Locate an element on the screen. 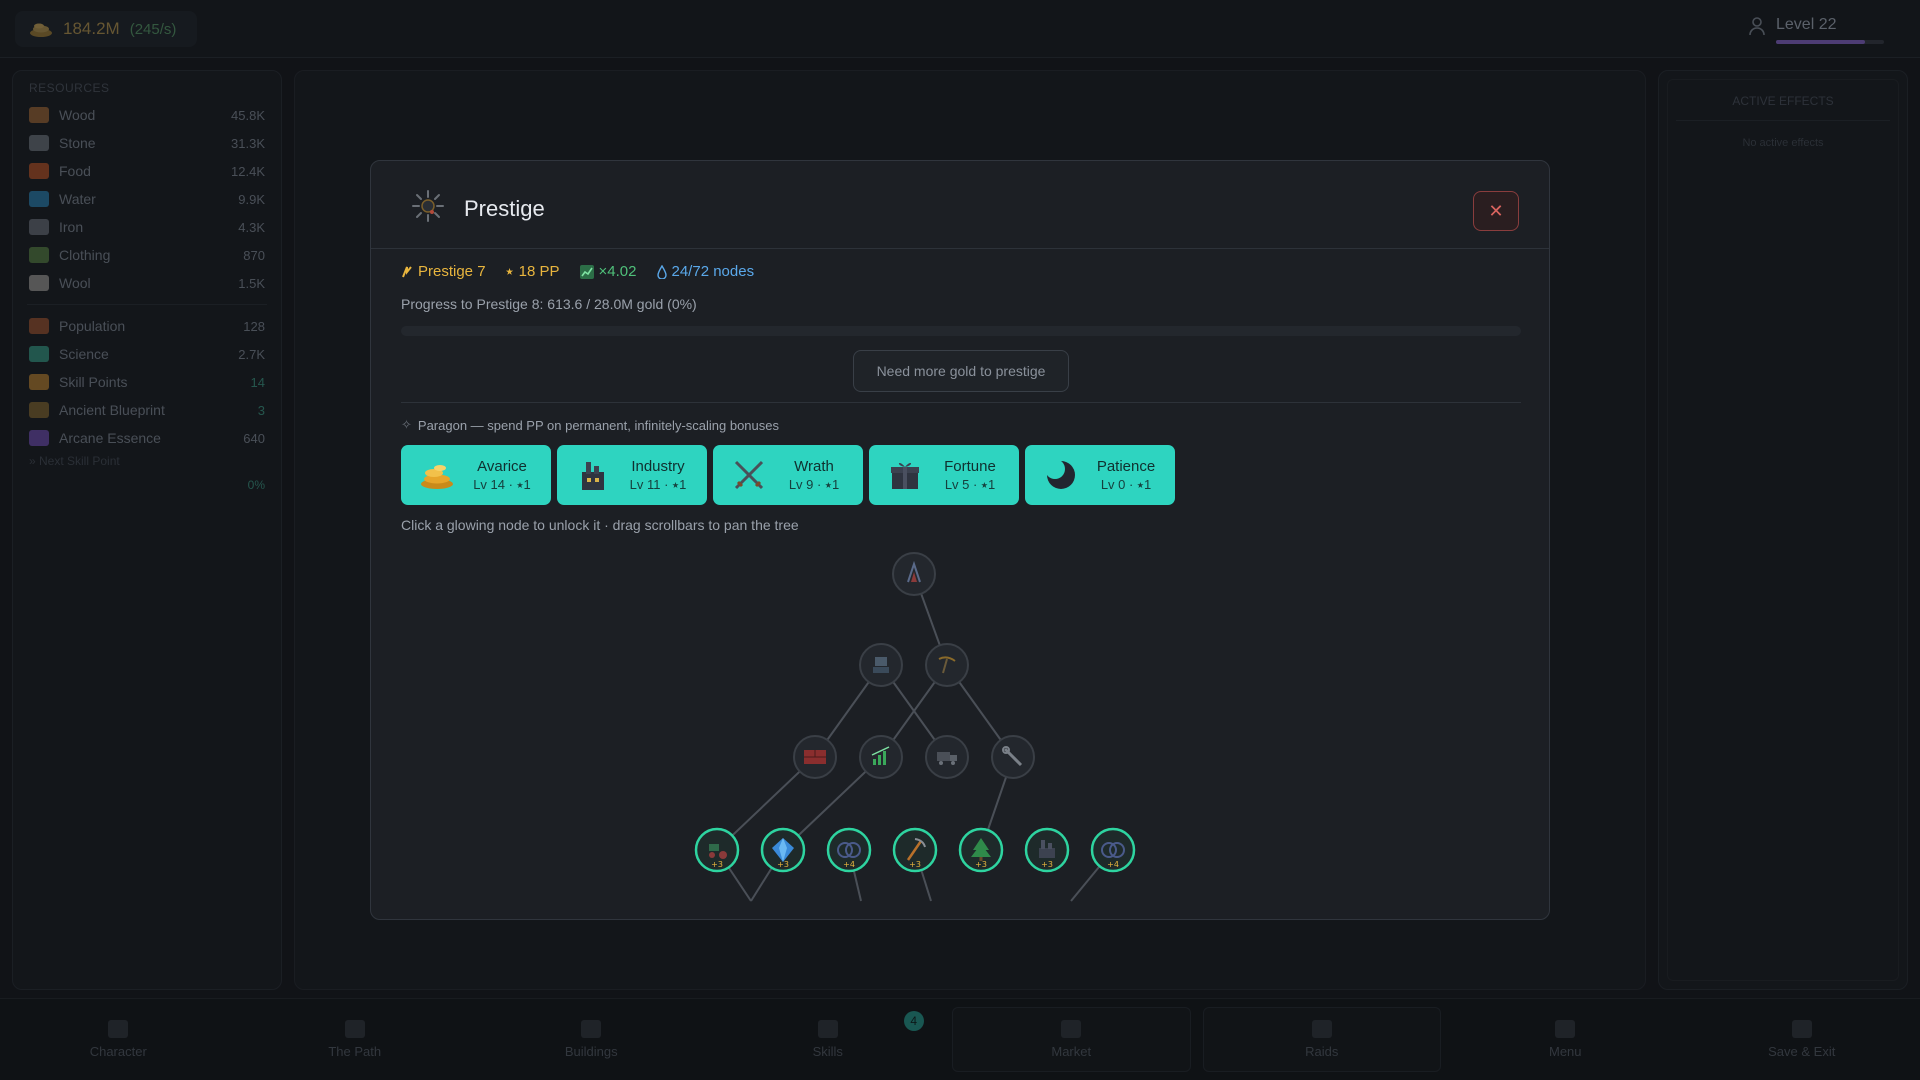  tree-node-3e: +3 is located at coordinates (981, 850).